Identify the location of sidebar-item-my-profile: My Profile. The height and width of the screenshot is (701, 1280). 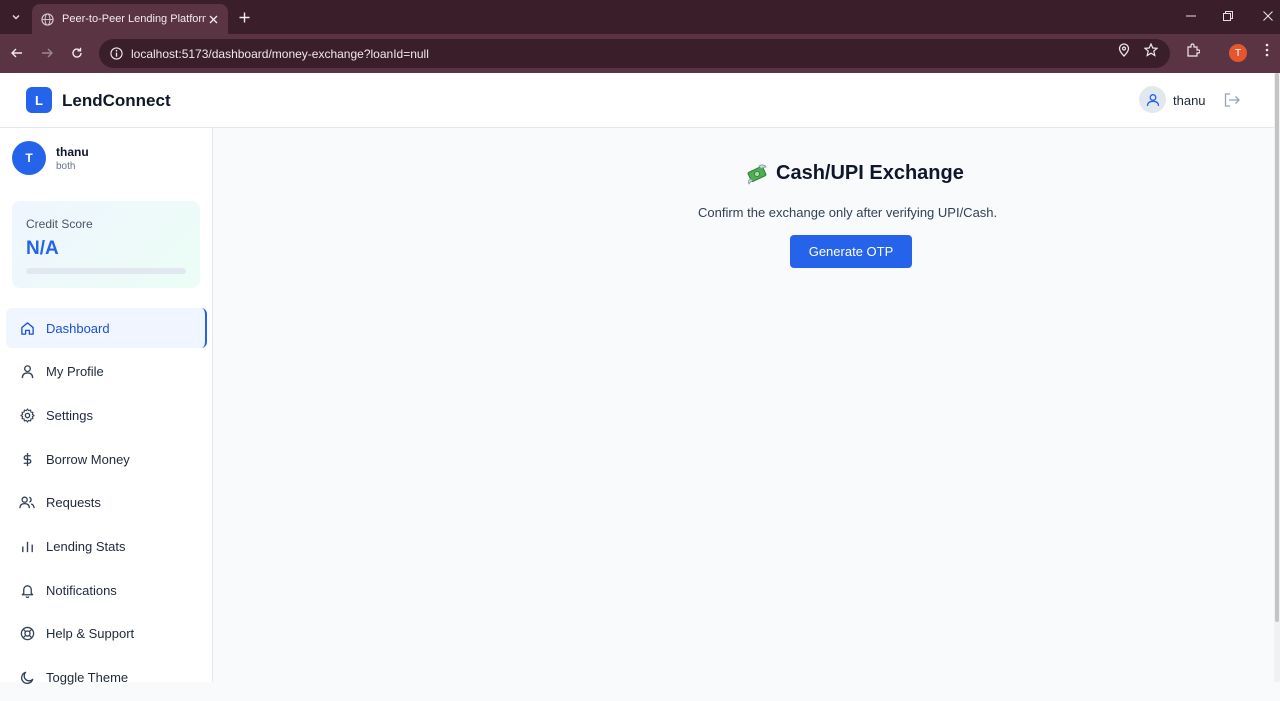
(106, 372).